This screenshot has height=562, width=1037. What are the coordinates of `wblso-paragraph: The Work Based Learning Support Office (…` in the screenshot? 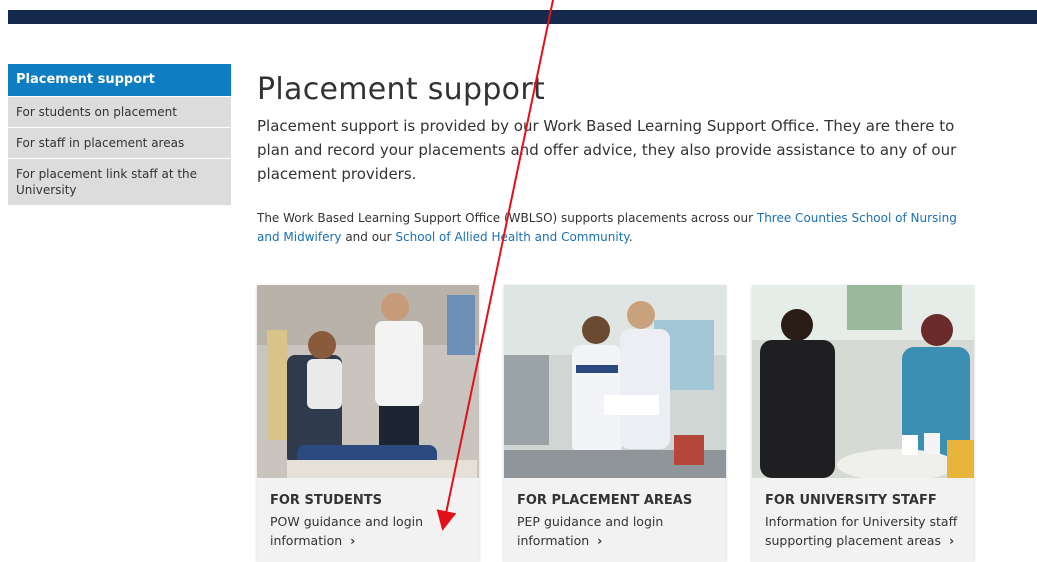 It's located at (617, 228).